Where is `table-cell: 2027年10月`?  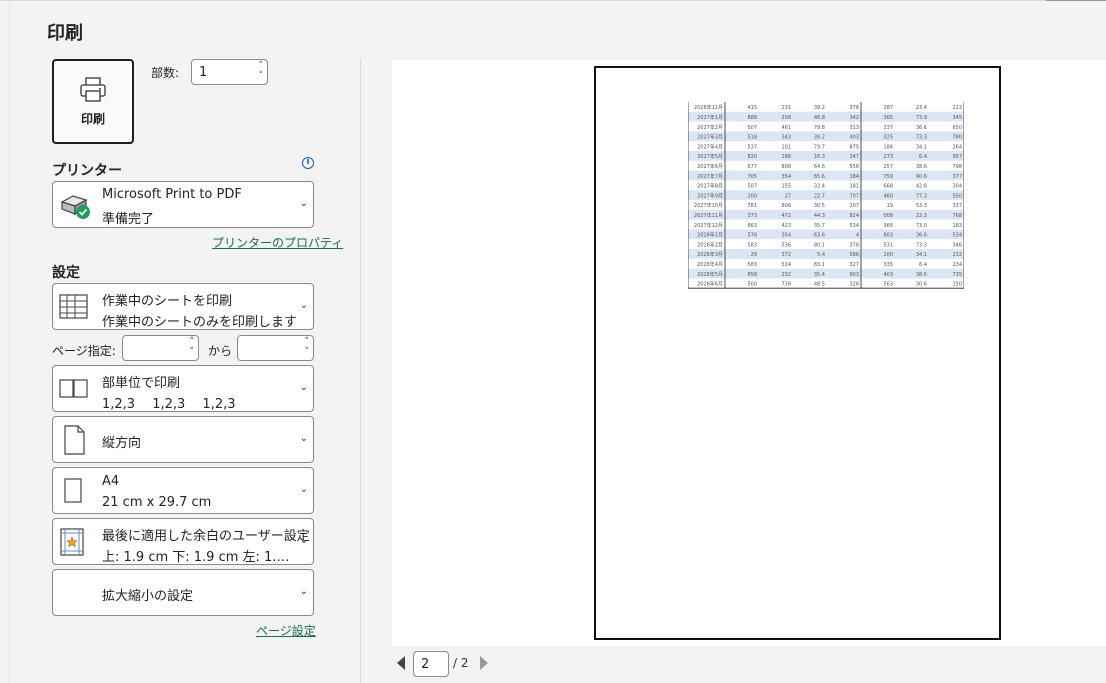
table-cell: 2027年10月 is located at coordinates (708, 205).